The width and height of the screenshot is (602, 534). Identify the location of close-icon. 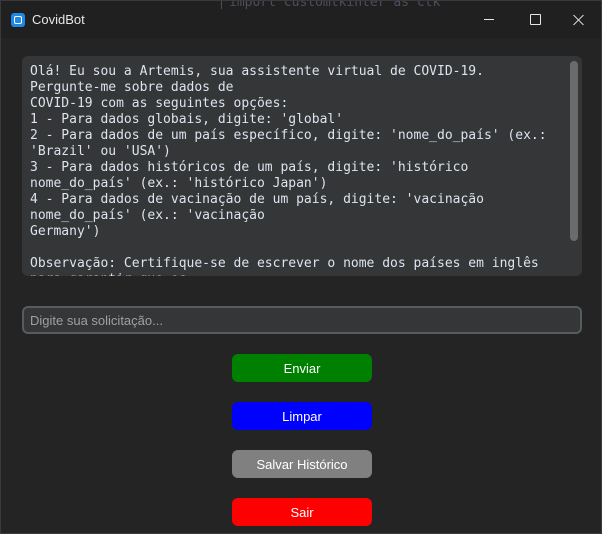
(579, 20).